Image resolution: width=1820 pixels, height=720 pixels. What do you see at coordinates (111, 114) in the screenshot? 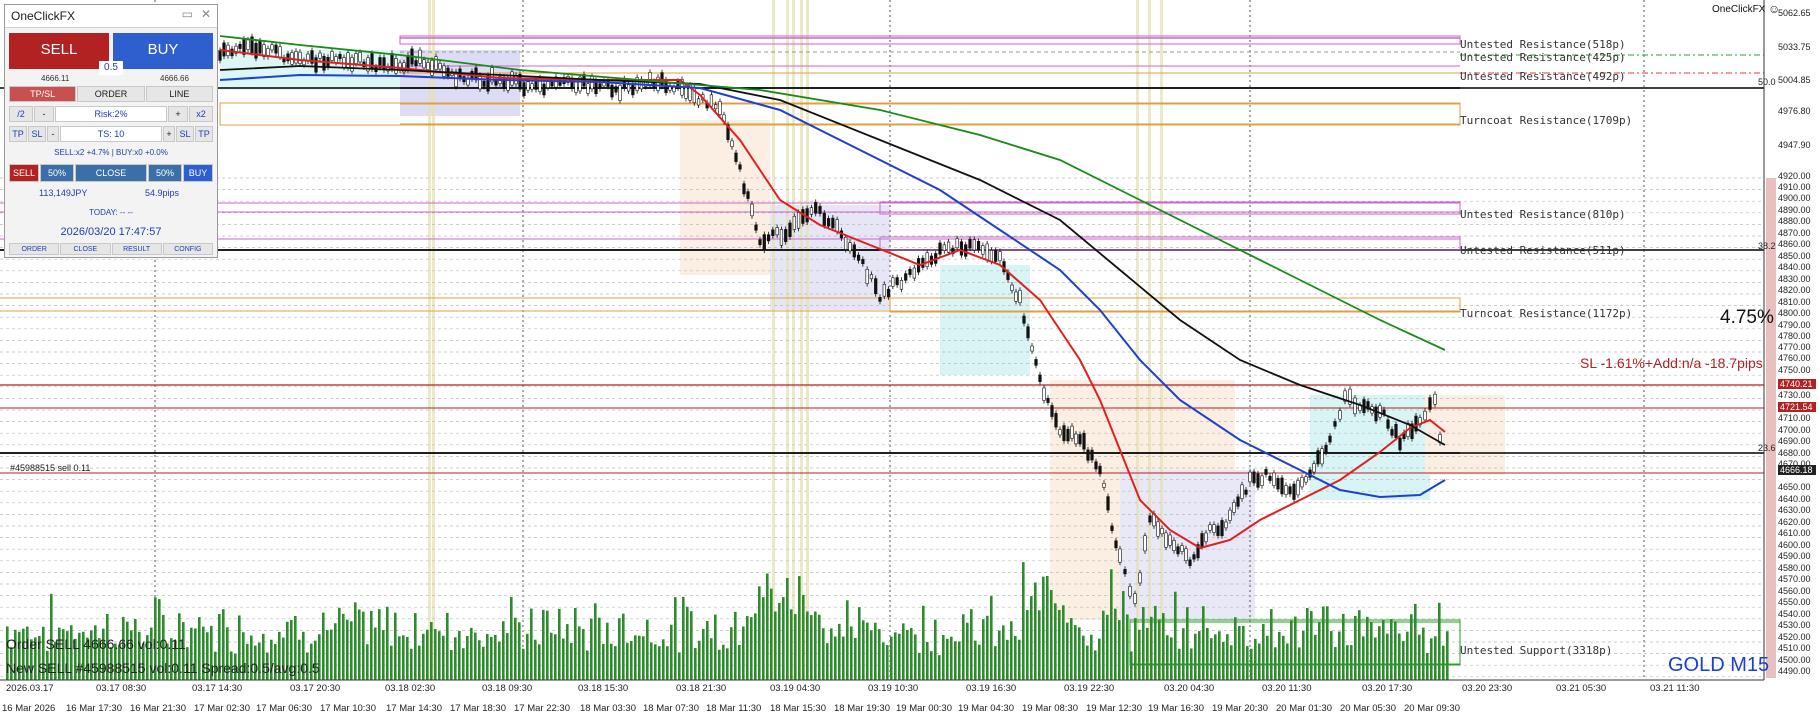
I see `risk-value: Risk:2%` at bounding box center [111, 114].